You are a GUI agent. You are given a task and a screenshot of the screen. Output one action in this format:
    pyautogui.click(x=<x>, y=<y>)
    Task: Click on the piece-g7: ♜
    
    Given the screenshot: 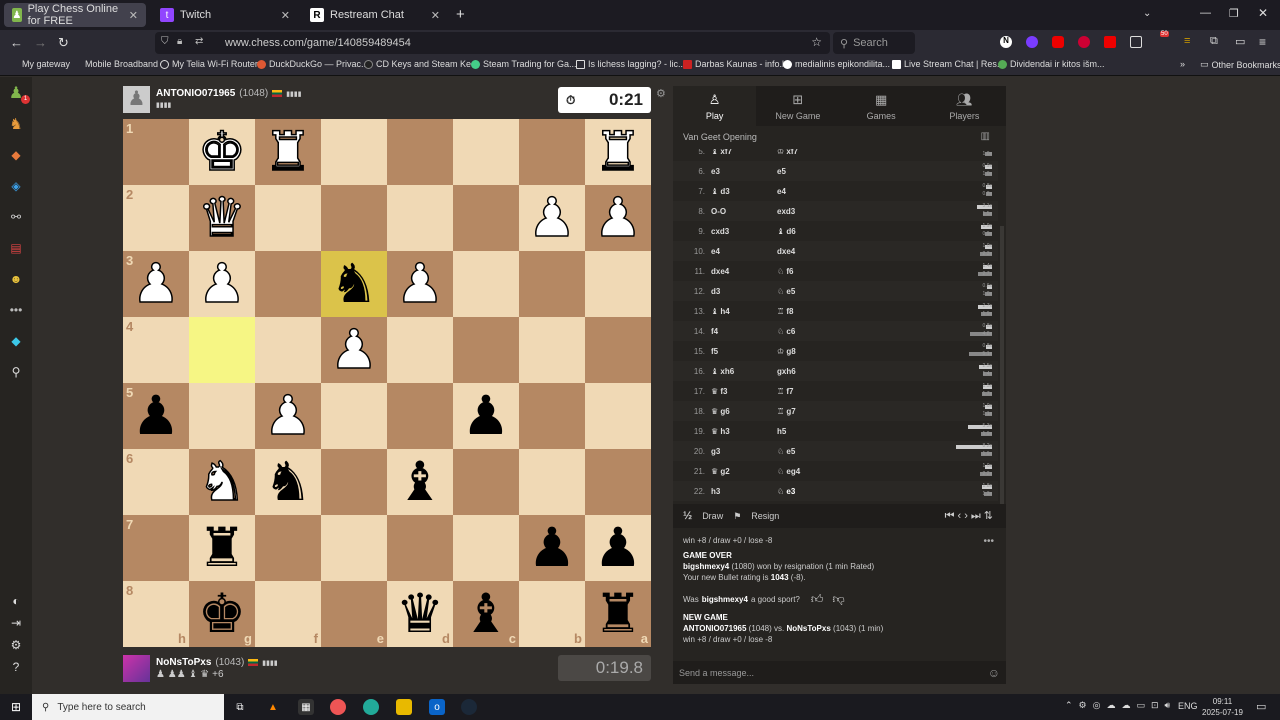 What is the action you would take?
    pyautogui.click(x=222, y=548)
    